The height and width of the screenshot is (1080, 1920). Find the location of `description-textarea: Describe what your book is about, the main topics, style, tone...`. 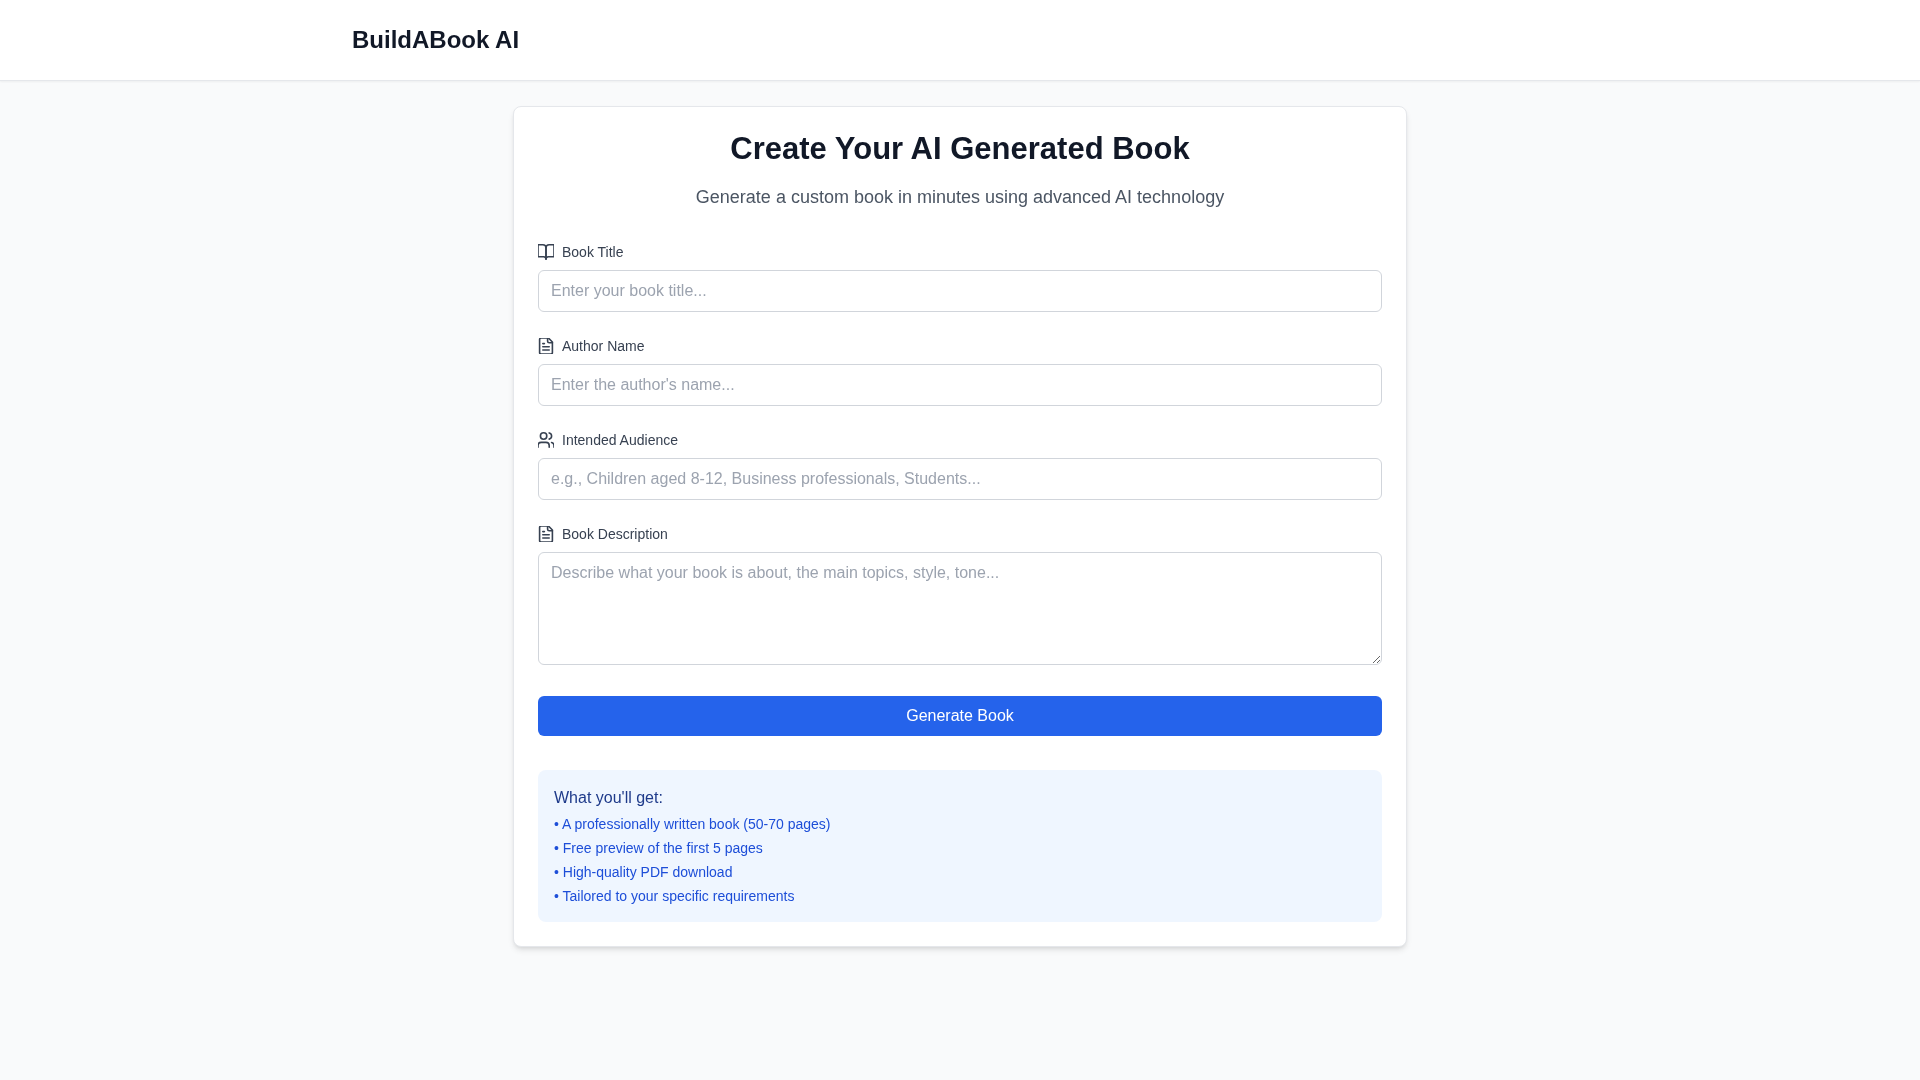

description-textarea: Describe what your book is about, the main topics, style, tone... is located at coordinates (960, 608).